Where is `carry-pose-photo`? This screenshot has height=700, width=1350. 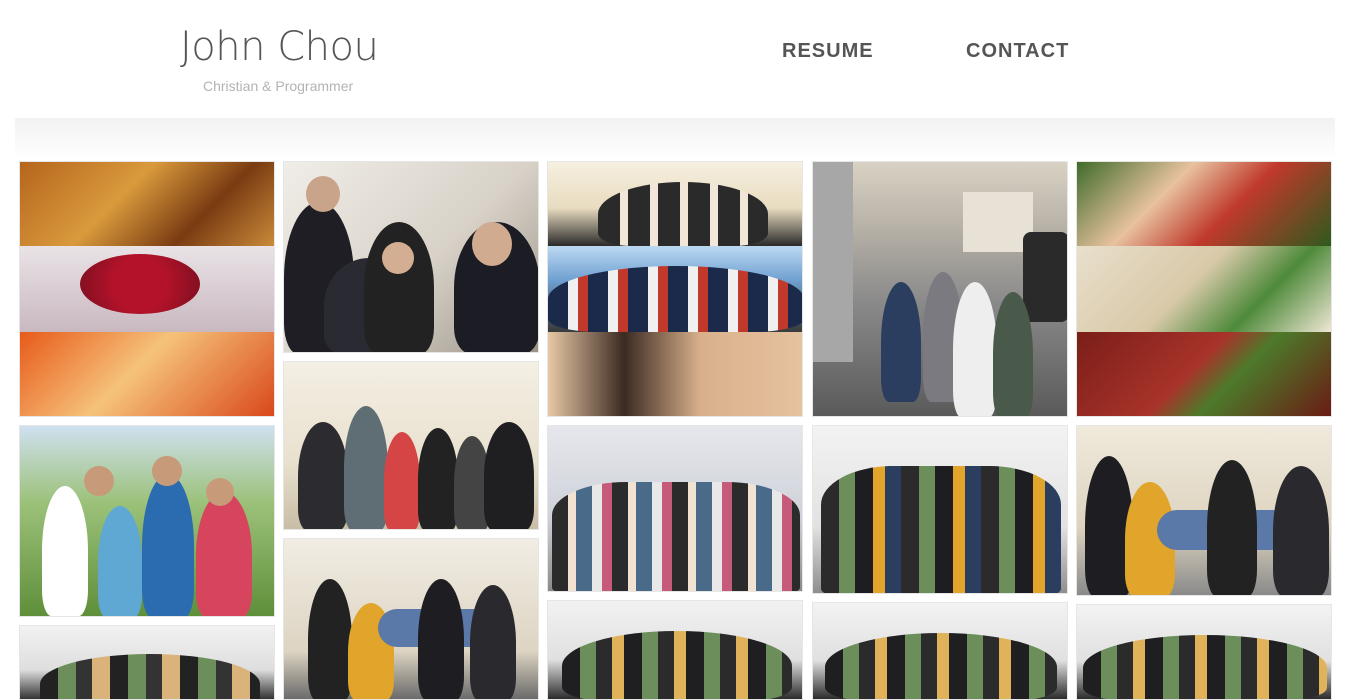 carry-pose-photo is located at coordinates (411, 619).